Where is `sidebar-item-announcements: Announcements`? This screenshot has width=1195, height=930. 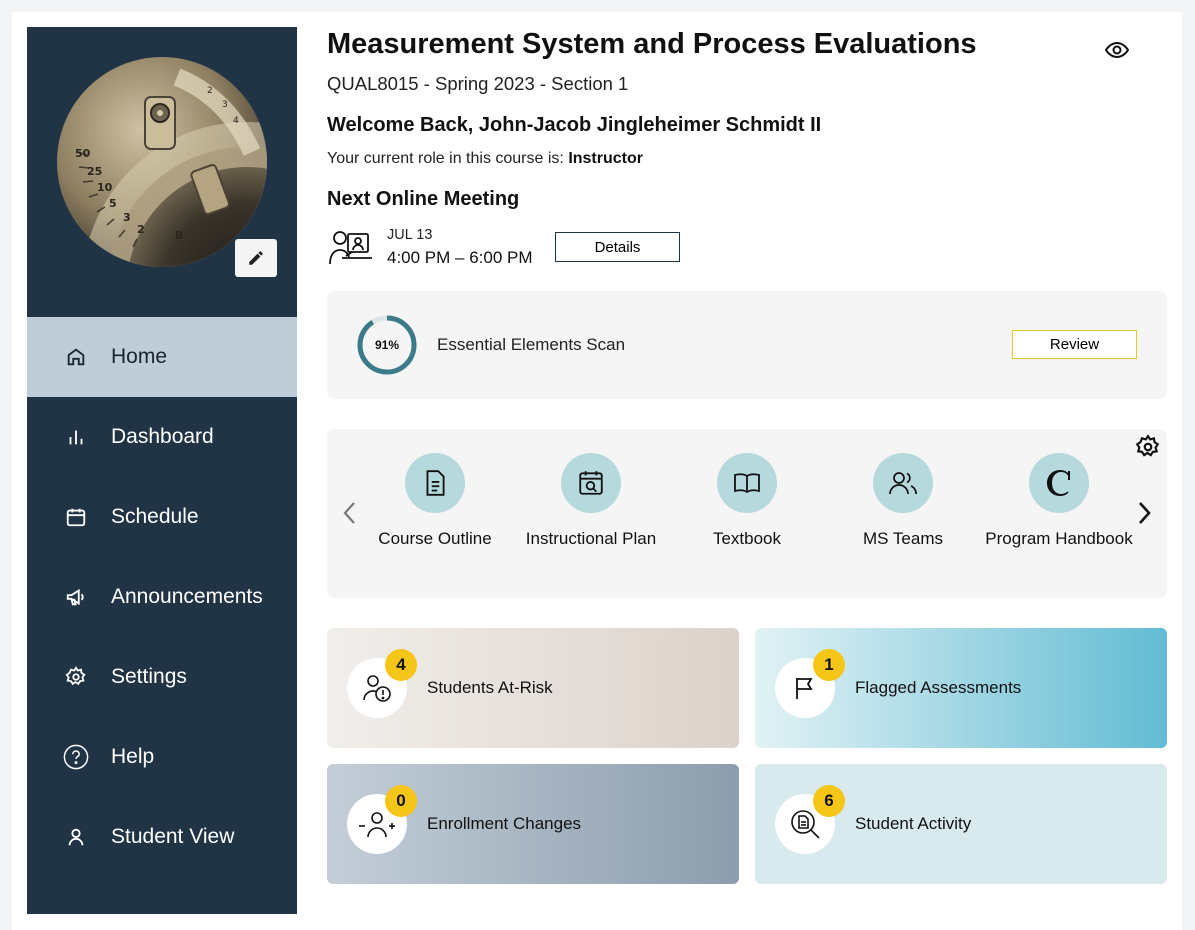 sidebar-item-announcements: Announcements is located at coordinates (162, 597).